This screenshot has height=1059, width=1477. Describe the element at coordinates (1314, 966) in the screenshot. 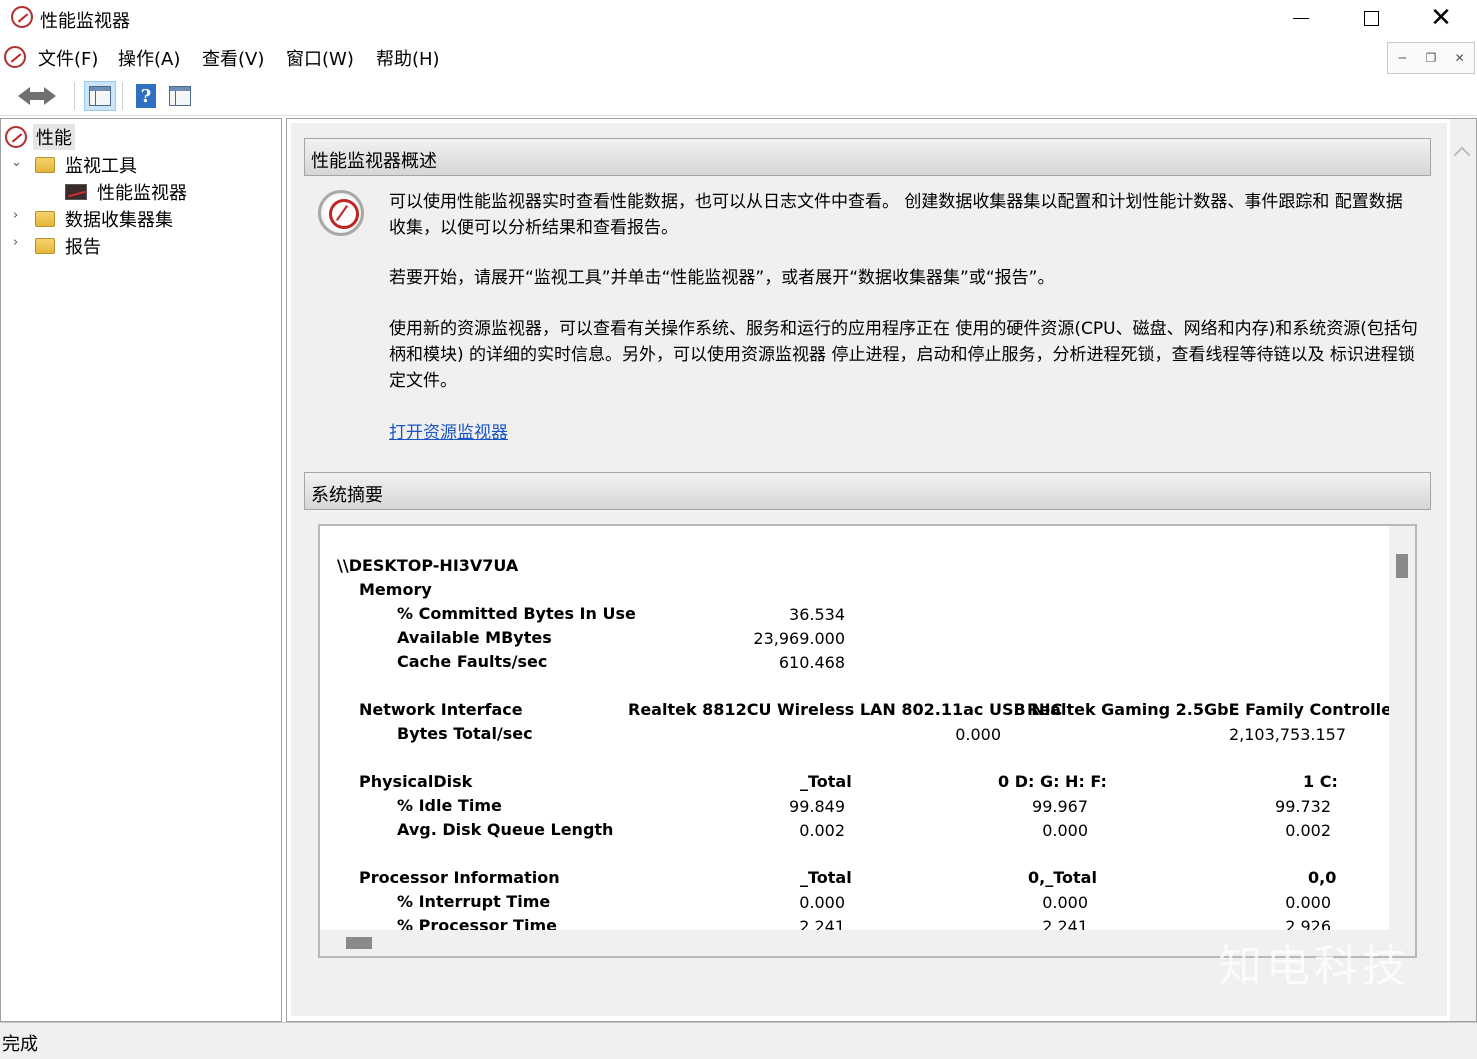

I see `watermark: 知电科技` at that location.